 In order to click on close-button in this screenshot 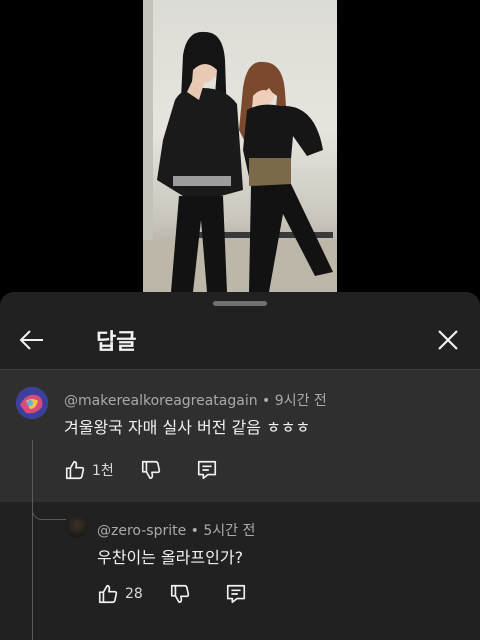, I will do `click(448, 340)`.